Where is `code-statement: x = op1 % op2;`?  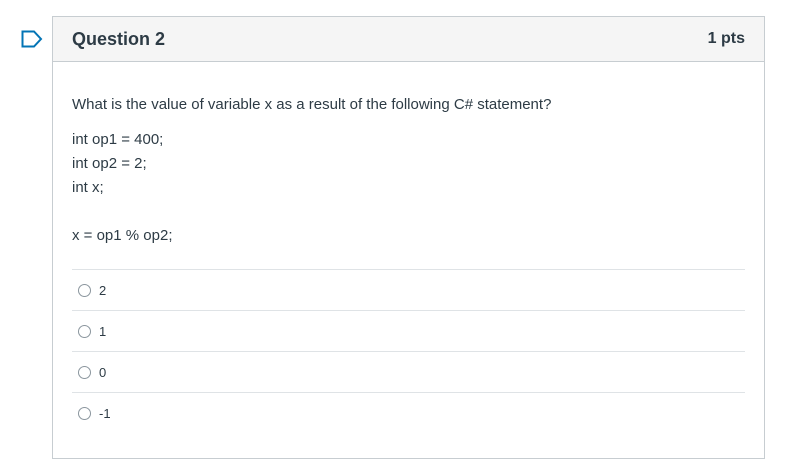 code-statement: x = op1 % op2; is located at coordinates (122, 235).